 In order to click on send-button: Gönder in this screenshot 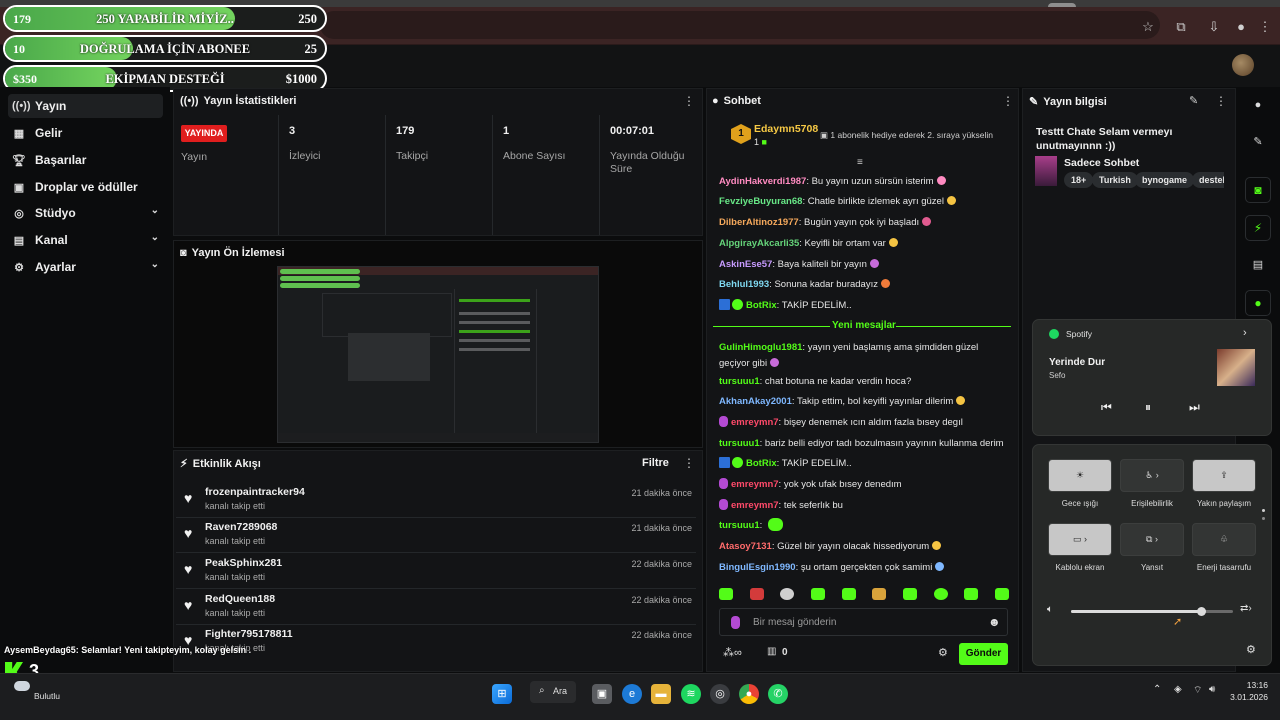, I will do `click(983, 654)`.